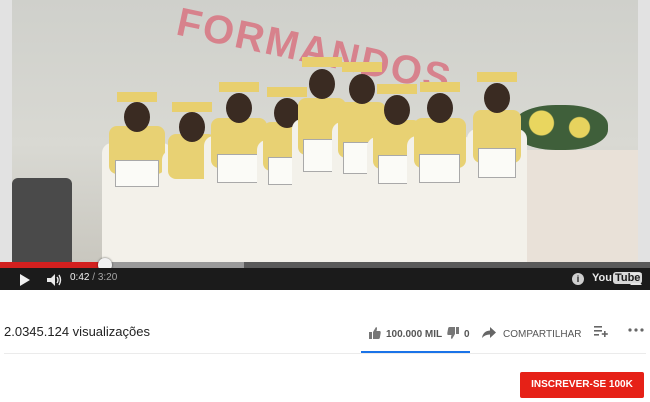 Image resolution: width=650 pixels, height=402 pixels. What do you see at coordinates (560, 127) in the screenshot?
I see `scene-flowers` at bounding box center [560, 127].